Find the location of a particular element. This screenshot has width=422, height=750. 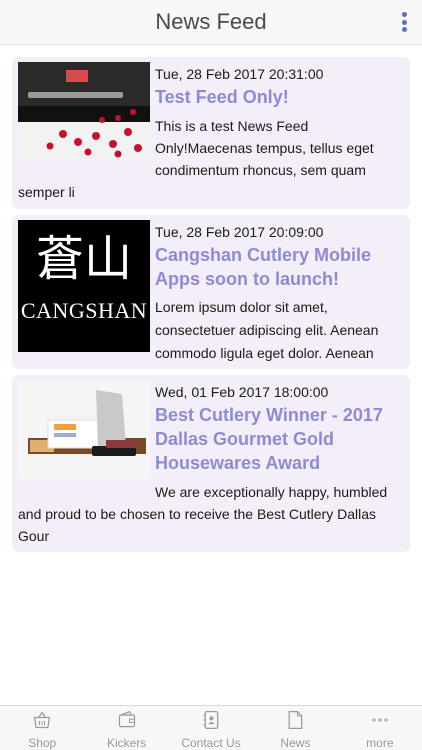

award-cleaver-image is located at coordinates (84, 429).